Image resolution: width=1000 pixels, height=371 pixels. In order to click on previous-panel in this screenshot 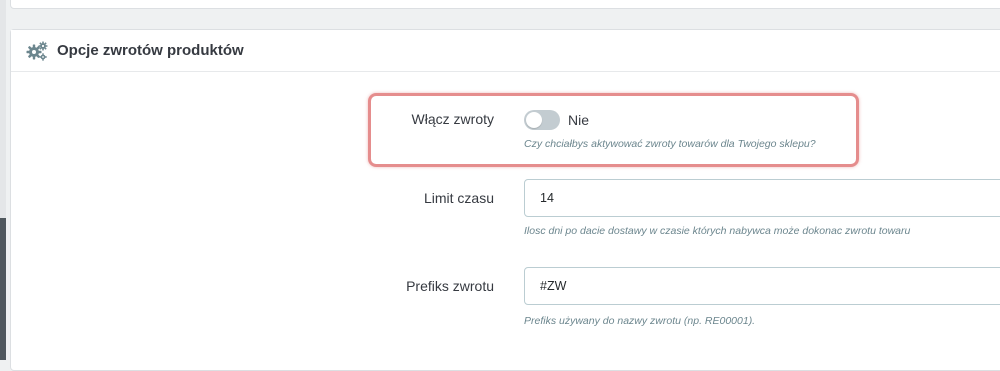, I will do `click(505, 4)`.